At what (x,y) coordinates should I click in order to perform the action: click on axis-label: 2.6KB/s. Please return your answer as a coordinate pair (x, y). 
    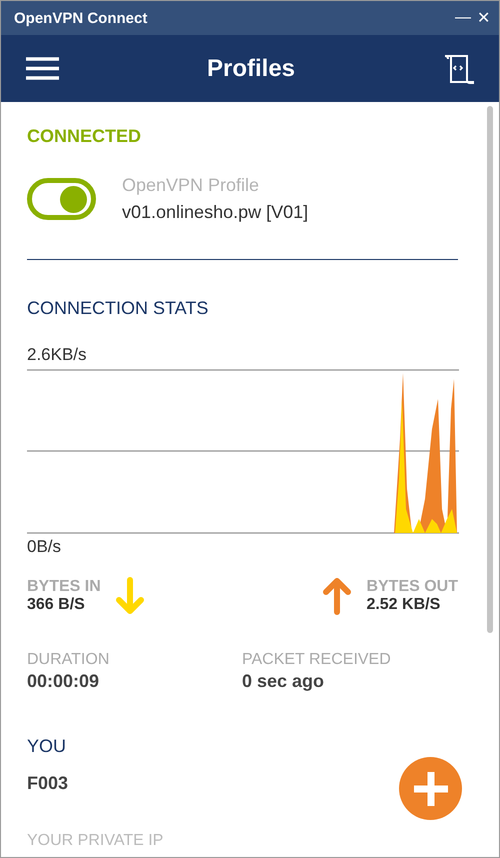
    Looking at the image, I should click on (57, 355).